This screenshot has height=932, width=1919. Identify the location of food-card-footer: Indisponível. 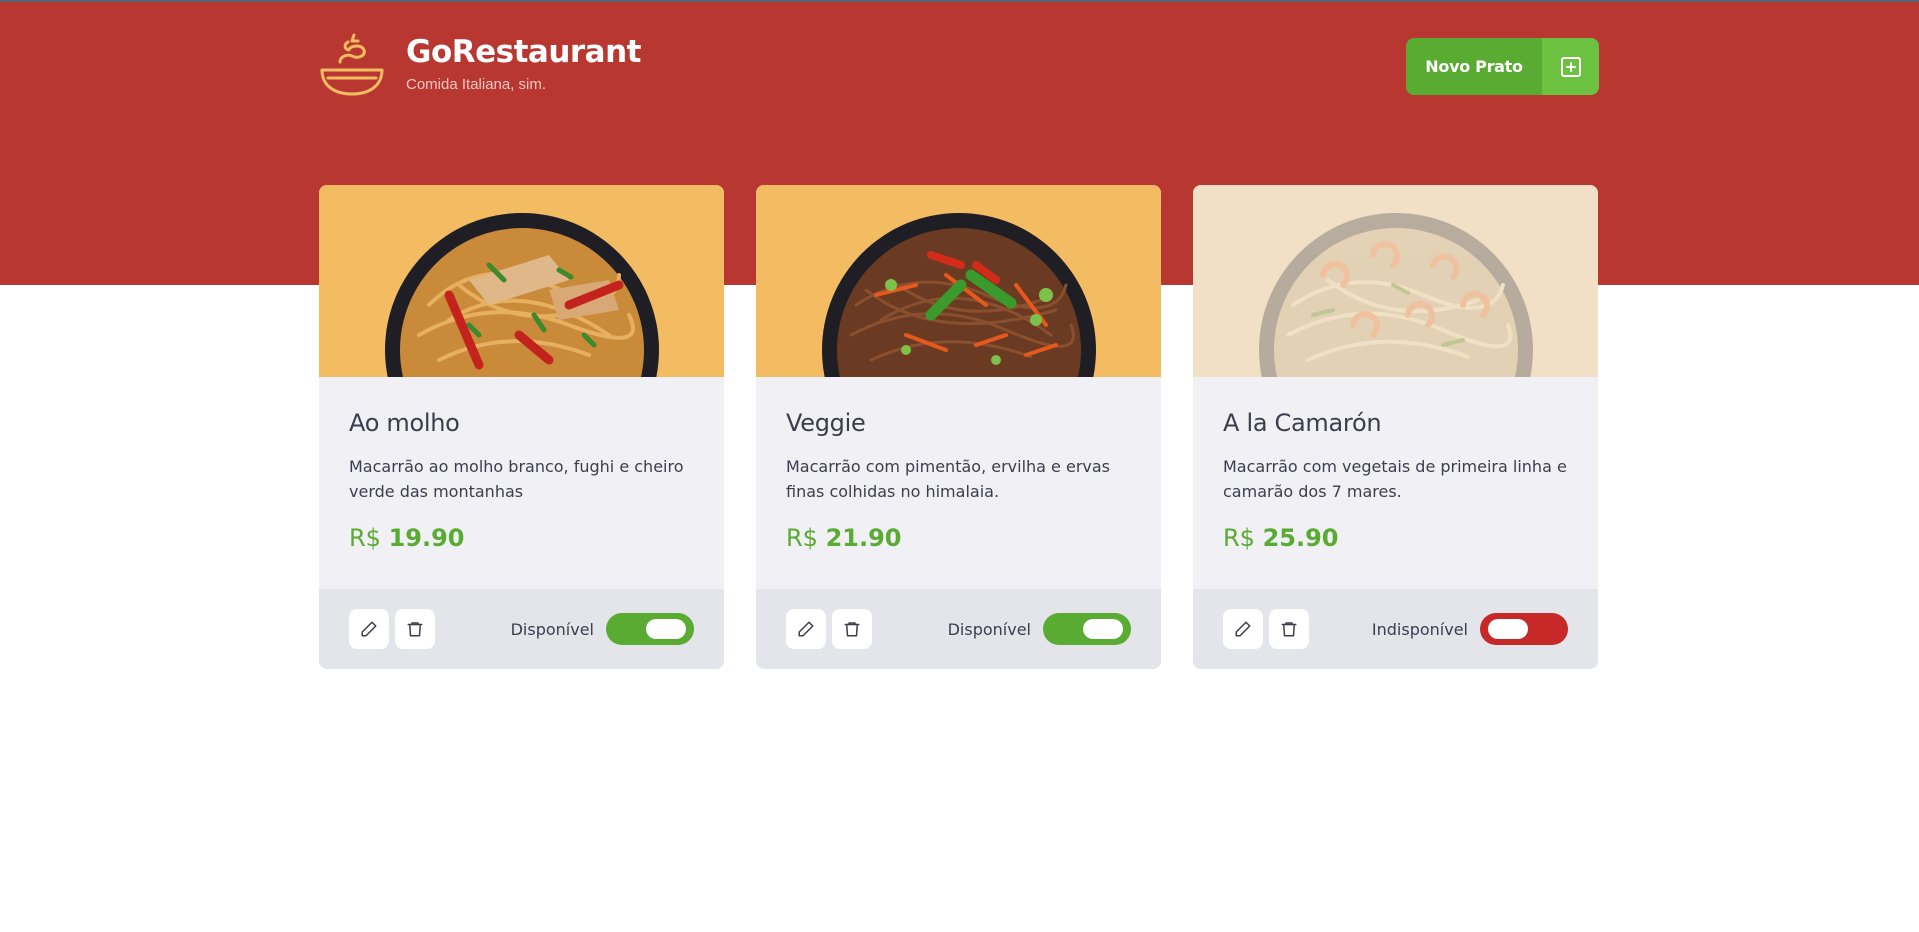
(1395, 629).